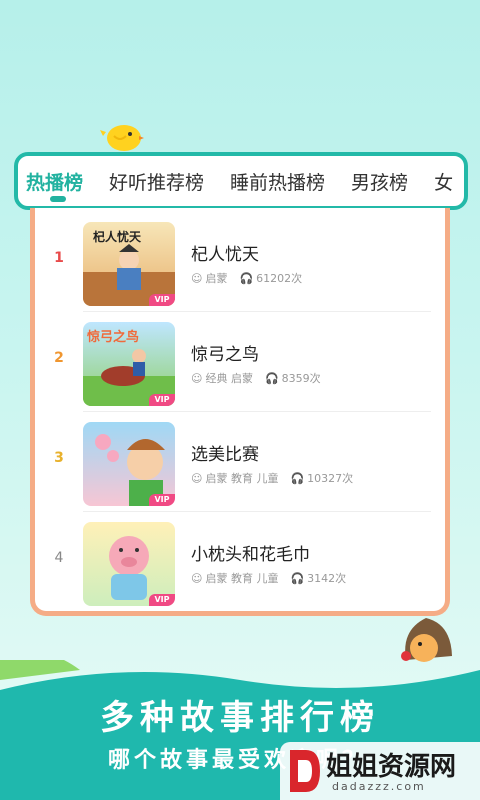 The width and height of the screenshot is (480, 800). I want to click on banner-title: 多种故事排行榜, so click(240, 718).